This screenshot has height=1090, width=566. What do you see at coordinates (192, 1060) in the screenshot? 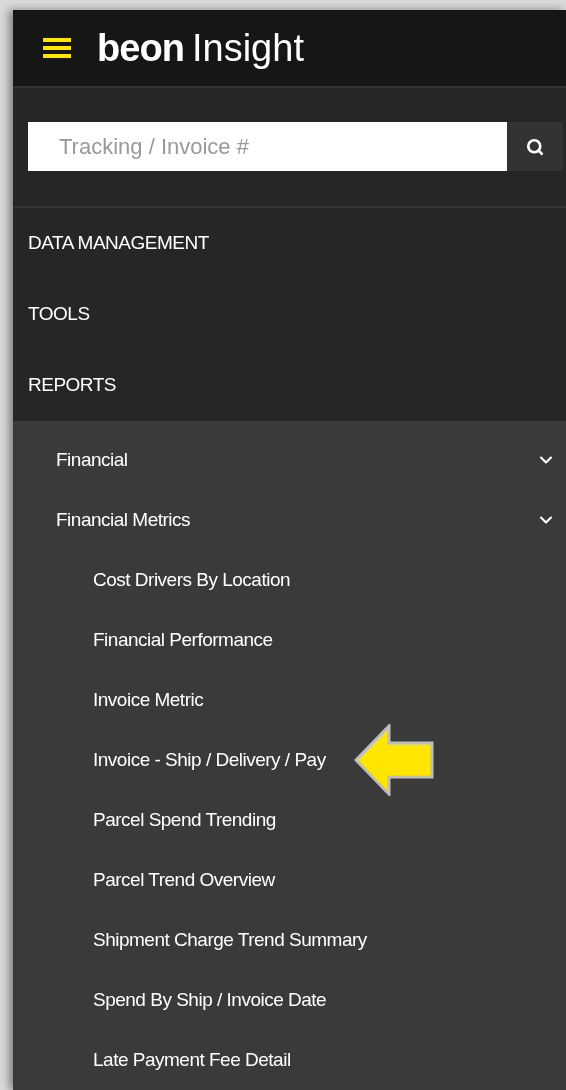
I see `report-link: Late Payment Fee Detail` at bounding box center [192, 1060].